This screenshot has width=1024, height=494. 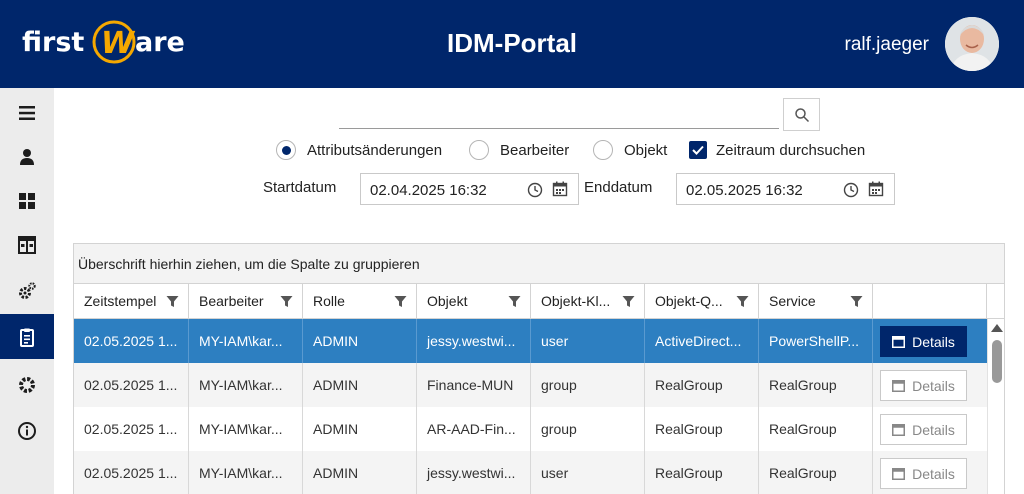 I want to click on sidebar-item-info, so click(x=27, y=430).